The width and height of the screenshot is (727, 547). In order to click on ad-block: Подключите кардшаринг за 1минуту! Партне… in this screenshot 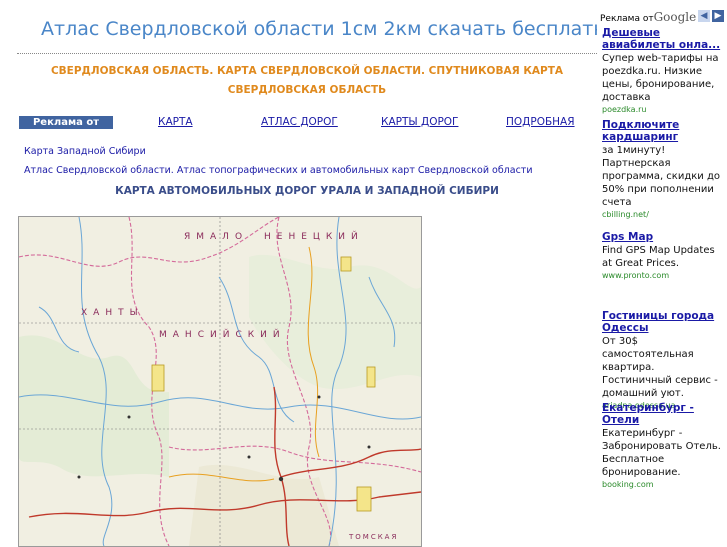, I will do `click(663, 169)`.